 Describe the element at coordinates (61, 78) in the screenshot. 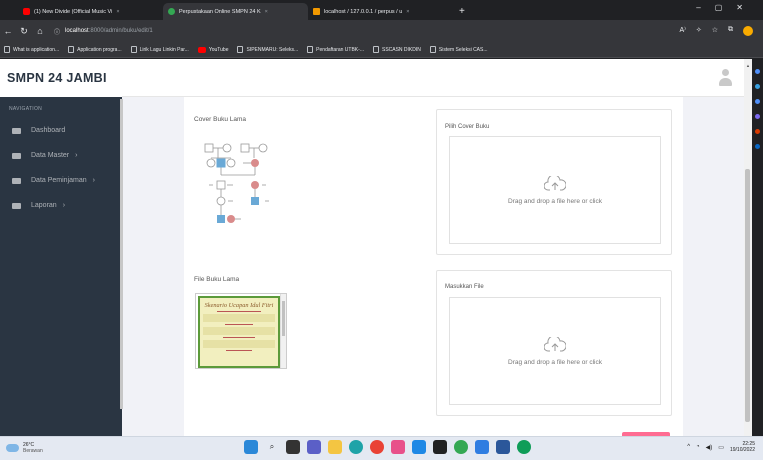

I see `brand-logo: SMPN 24 JAMBI` at that location.